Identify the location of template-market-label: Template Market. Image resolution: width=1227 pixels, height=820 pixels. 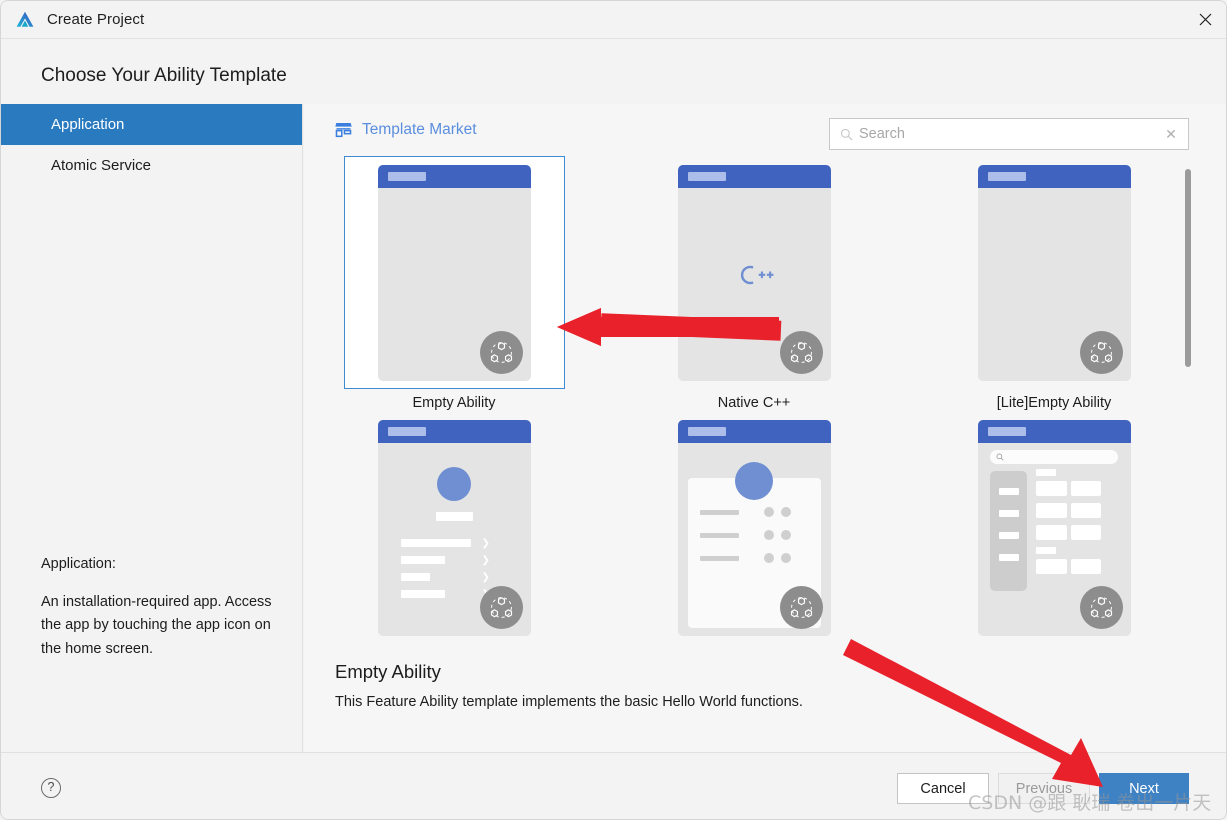
(419, 129).